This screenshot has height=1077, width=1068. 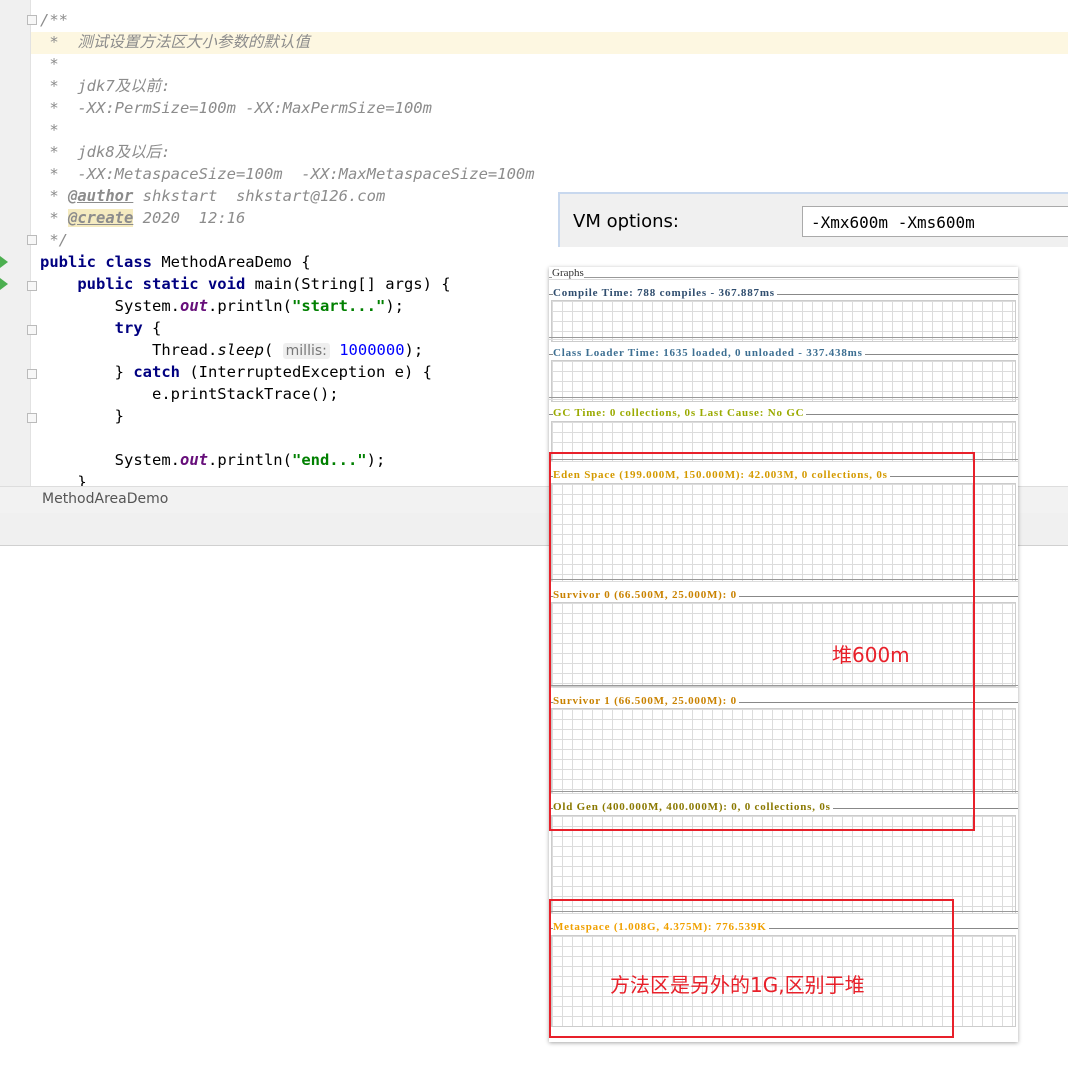 What do you see at coordinates (348, 284) in the screenshot?
I see `code-token: main(String[] args) {` at bounding box center [348, 284].